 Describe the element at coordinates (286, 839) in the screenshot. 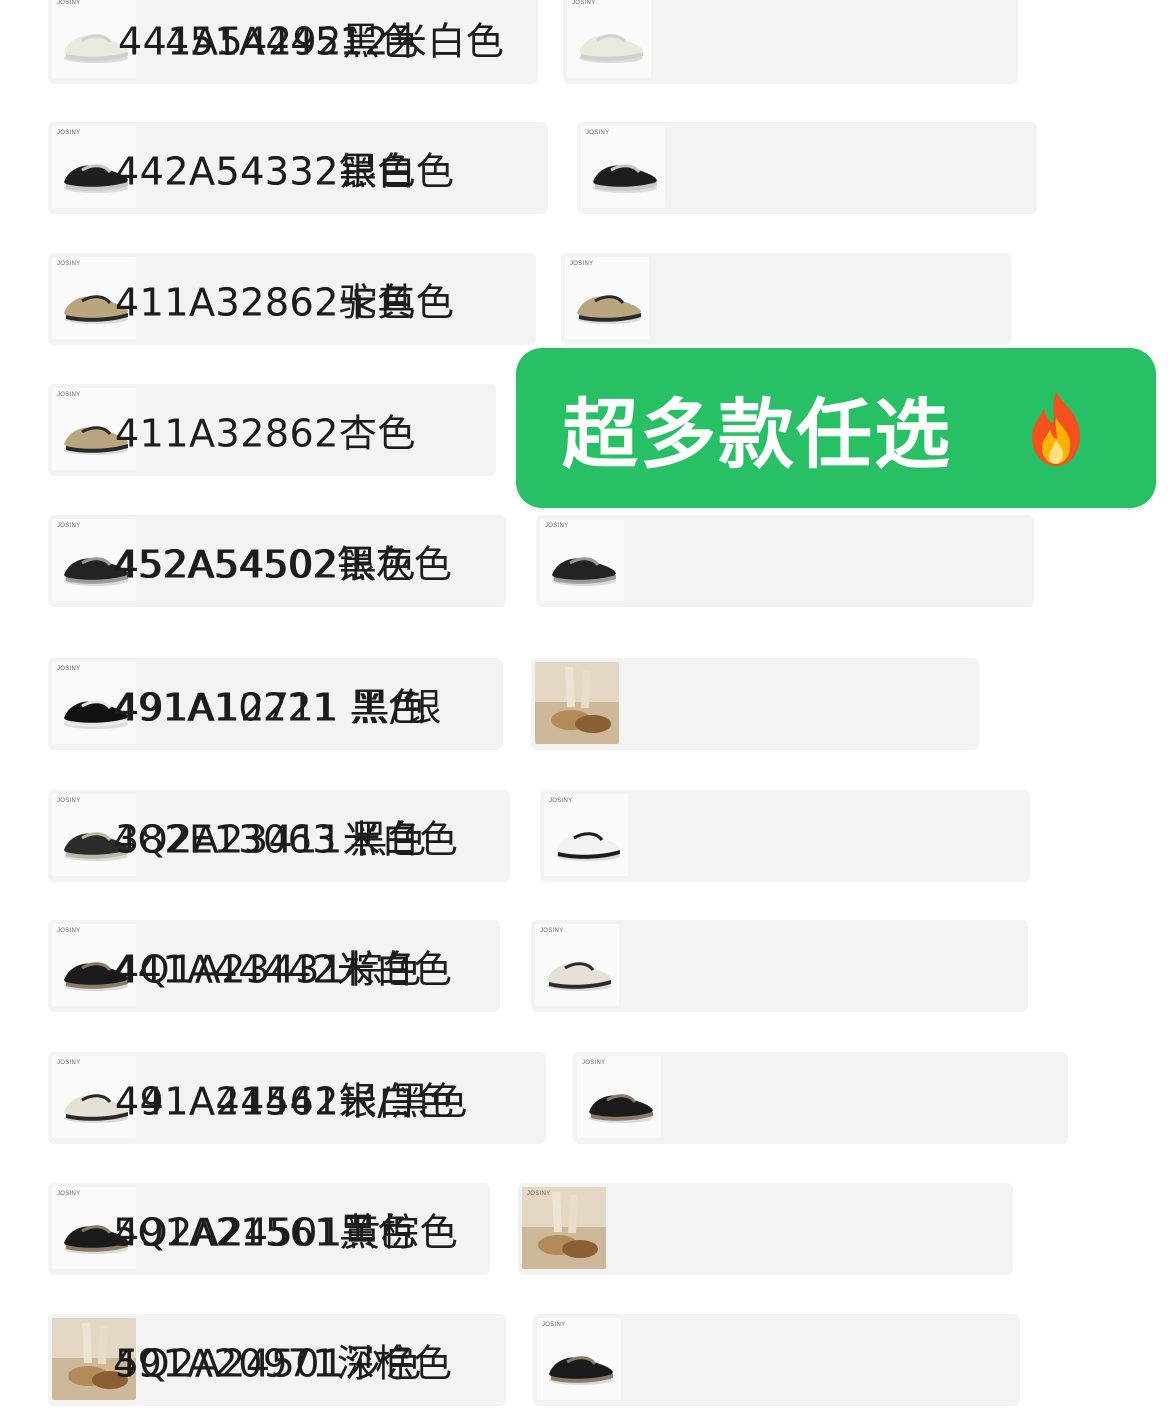

I see `product-label: 4Q2A23411米白色` at that location.